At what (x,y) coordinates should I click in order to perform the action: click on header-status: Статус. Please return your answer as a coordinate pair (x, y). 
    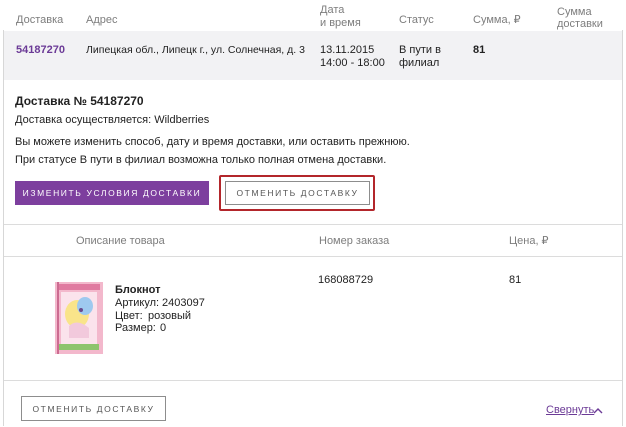
    Looking at the image, I should click on (416, 20).